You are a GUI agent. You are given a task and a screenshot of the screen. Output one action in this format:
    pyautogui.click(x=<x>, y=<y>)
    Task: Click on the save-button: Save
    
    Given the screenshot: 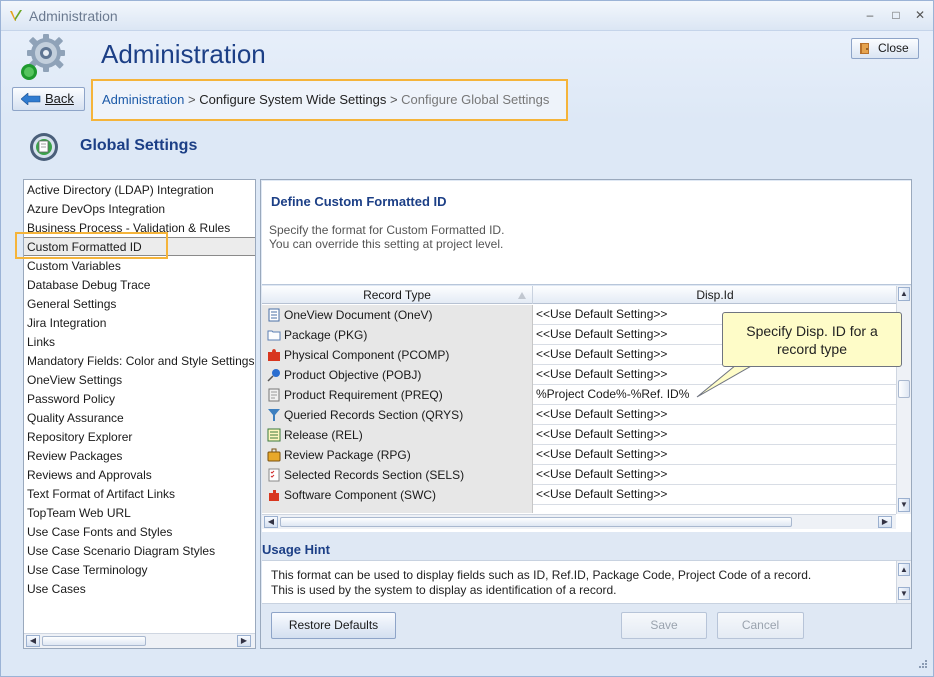 What is the action you would take?
    pyautogui.click(x=664, y=625)
    